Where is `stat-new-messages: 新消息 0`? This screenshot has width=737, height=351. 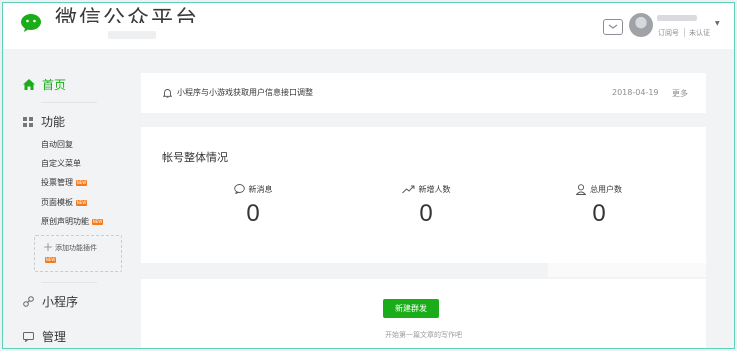
stat-new-messages: 新消息 0 is located at coordinates (253, 205).